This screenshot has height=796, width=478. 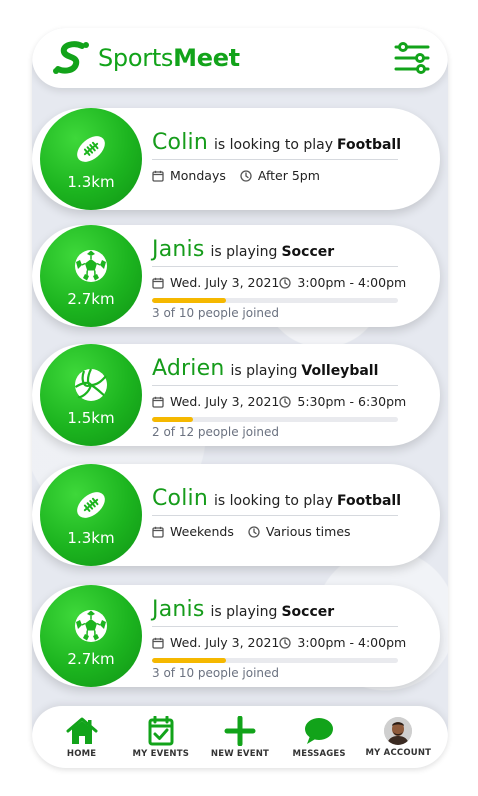 What do you see at coordinates (275, 371) in the screenshot?
I see `event-title: Adrien is playing Volleyball` at bounding box center [275, 371].